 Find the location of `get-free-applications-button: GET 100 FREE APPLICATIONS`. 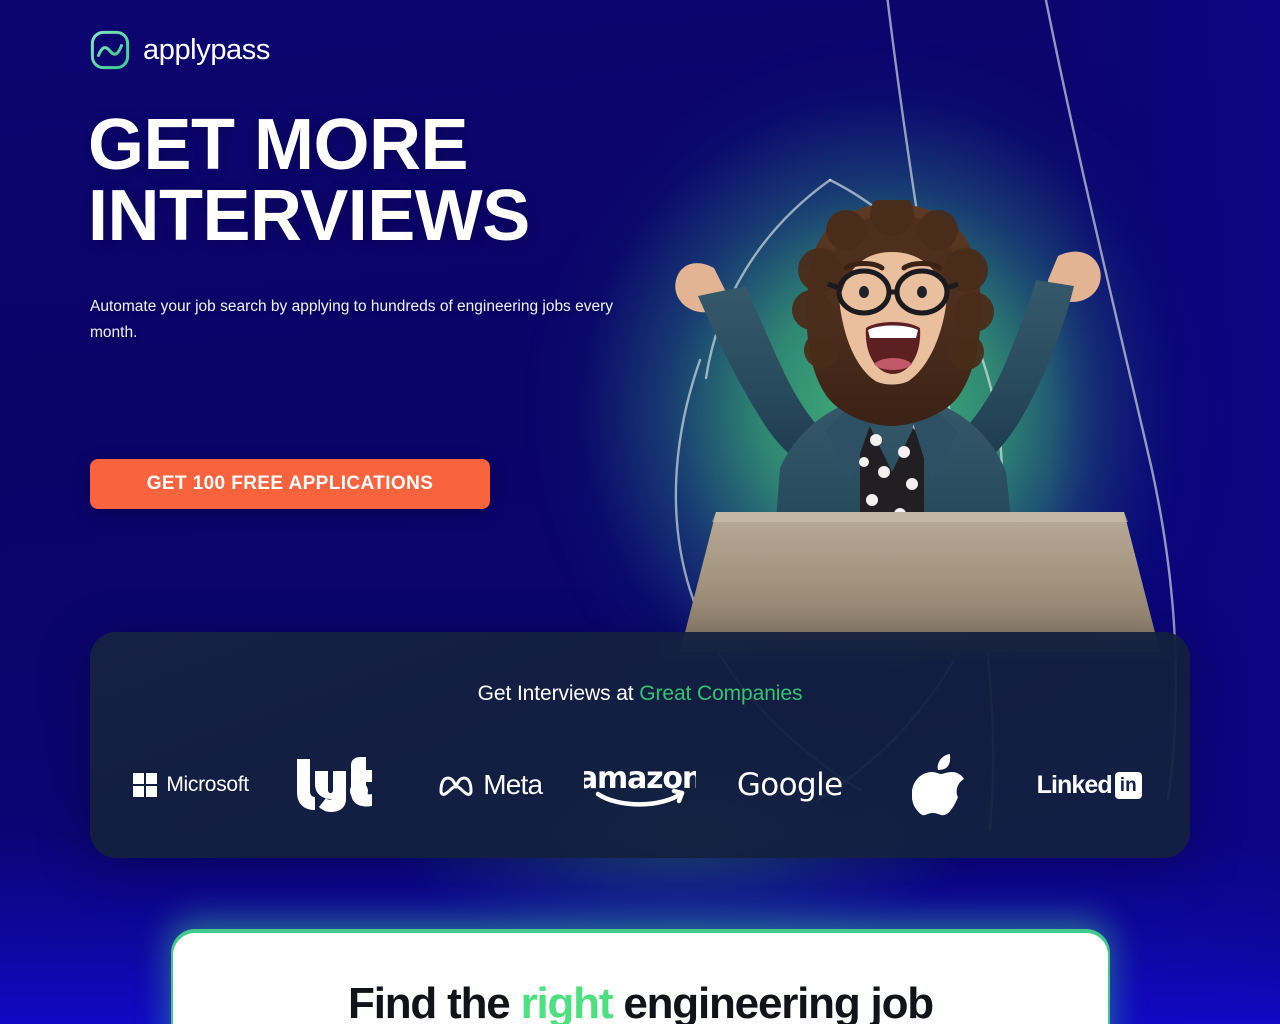

get-free-applications-button: GET 100 FREE APPLICATIONS is located at coordinates (290, 484).